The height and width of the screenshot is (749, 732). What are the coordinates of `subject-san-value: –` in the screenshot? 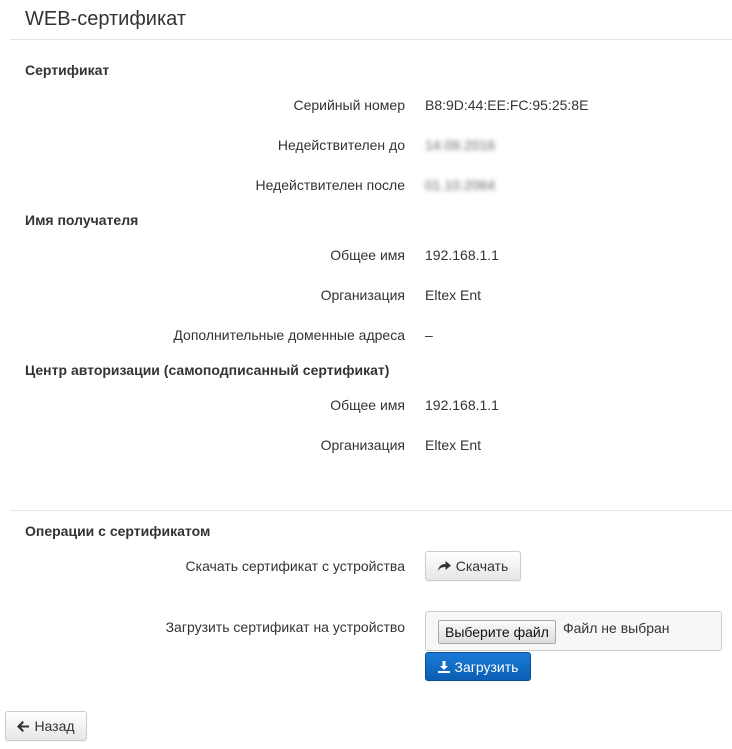 It's located at (429, 335).